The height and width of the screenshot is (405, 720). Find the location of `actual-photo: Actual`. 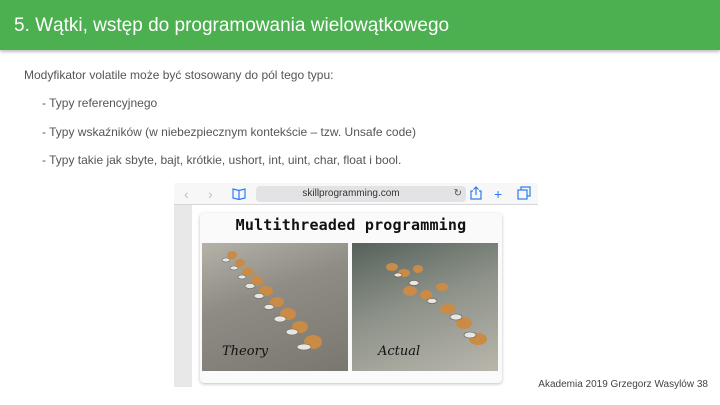

actual-photo: Actual is located at coordinates (425, 307).